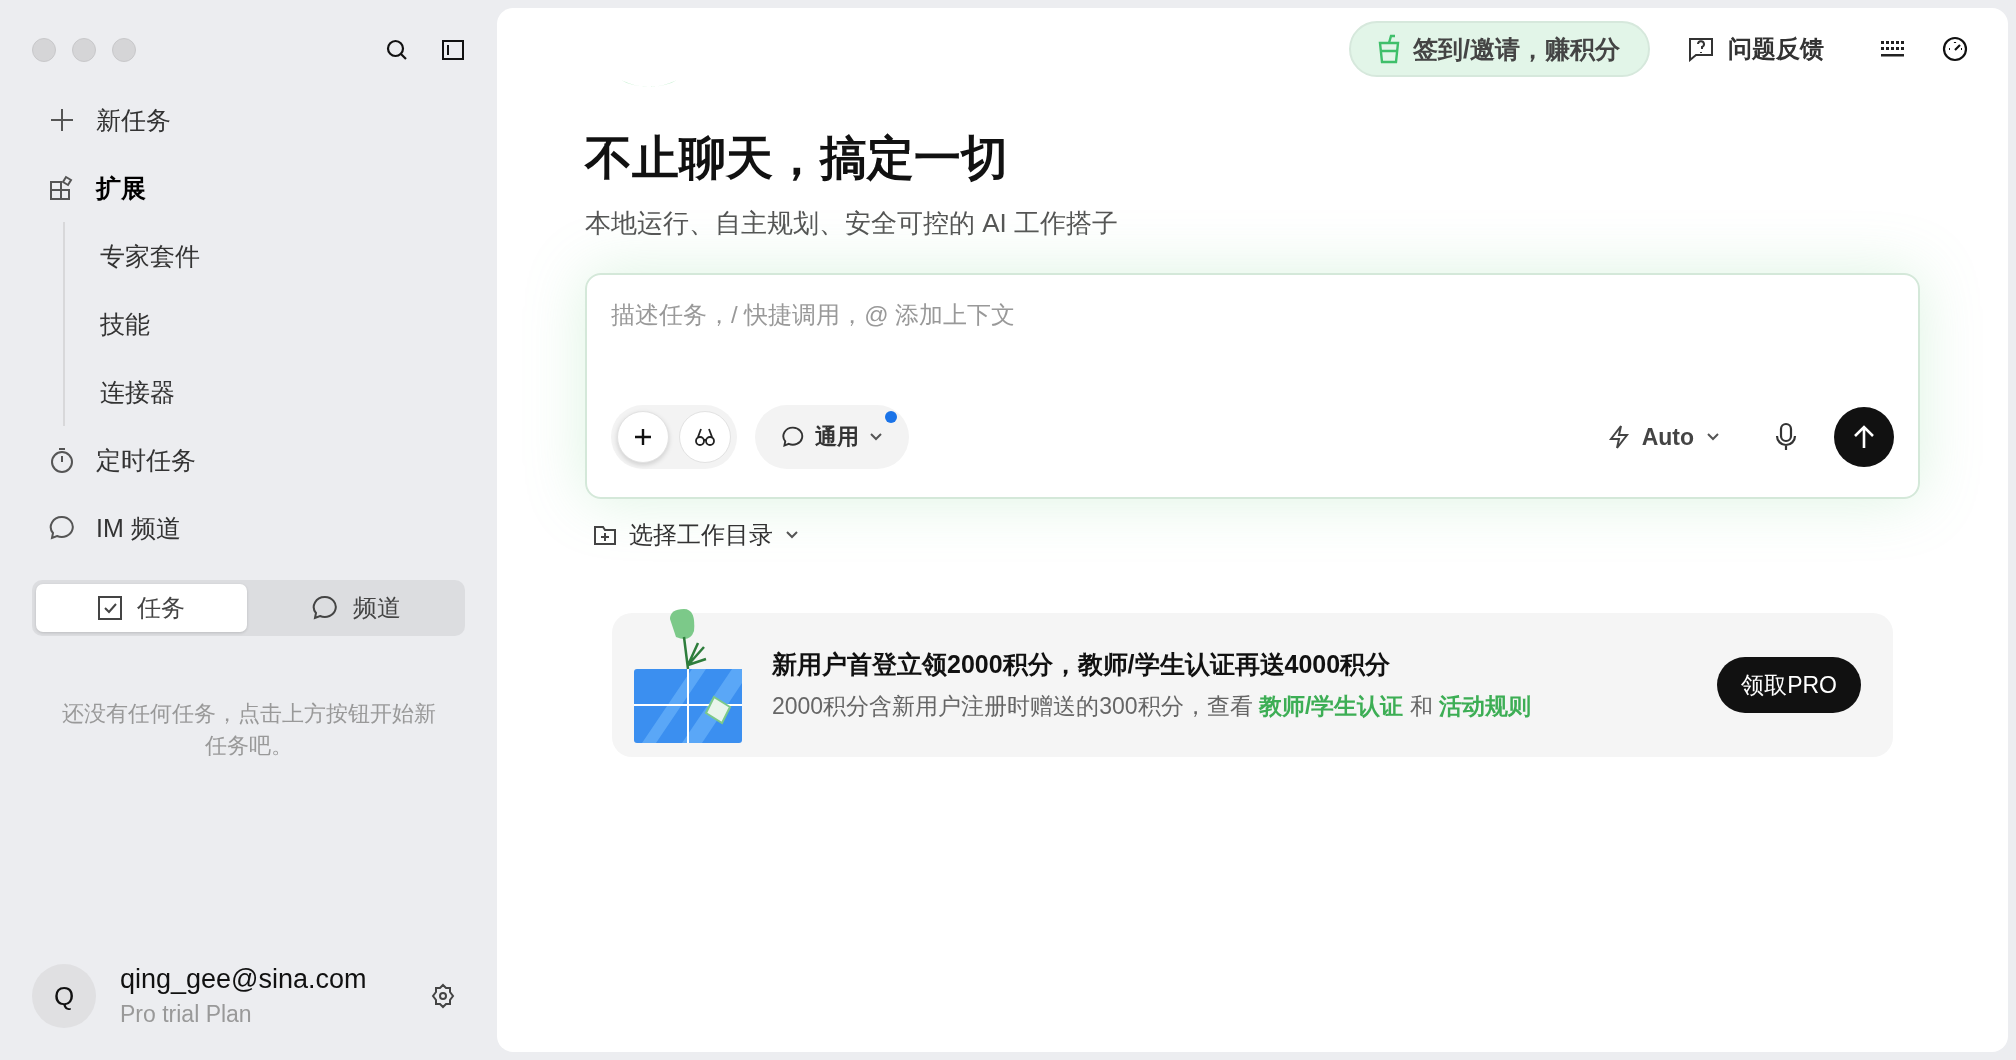 The height and width of the screenshot is (1060, 2016). I want to click on mode-dropdown: 通用, so click(832, 437).